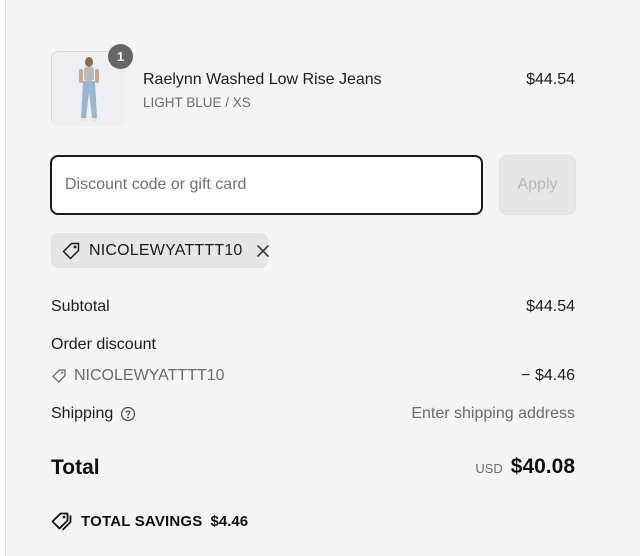 The width and height of the screenshot is (640, 556). What do you see at coordinates (75, 467) in the screenshot?
I see `total-label: Total` at bounding box center [75, 467].